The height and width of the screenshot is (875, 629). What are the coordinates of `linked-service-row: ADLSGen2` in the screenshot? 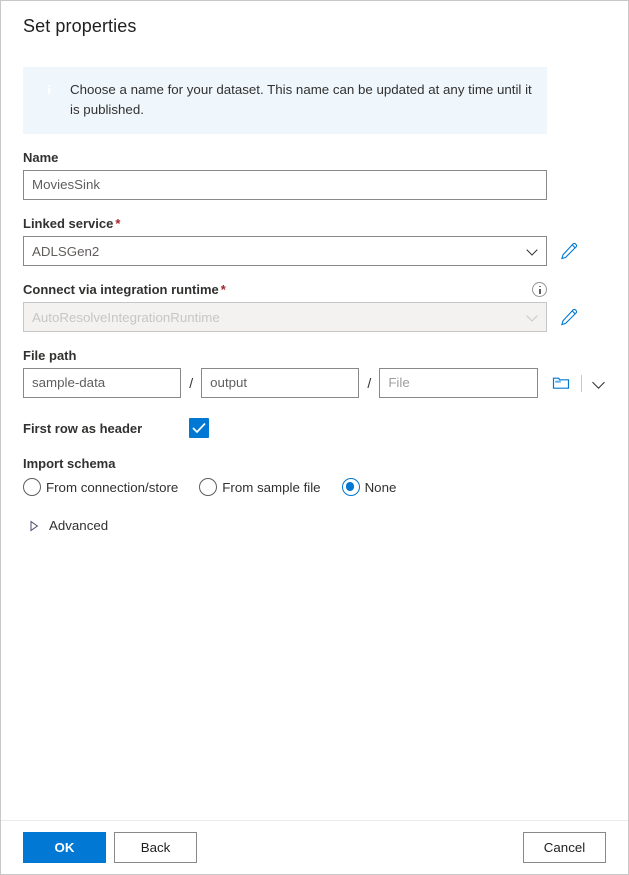 It's located at (314, 251).